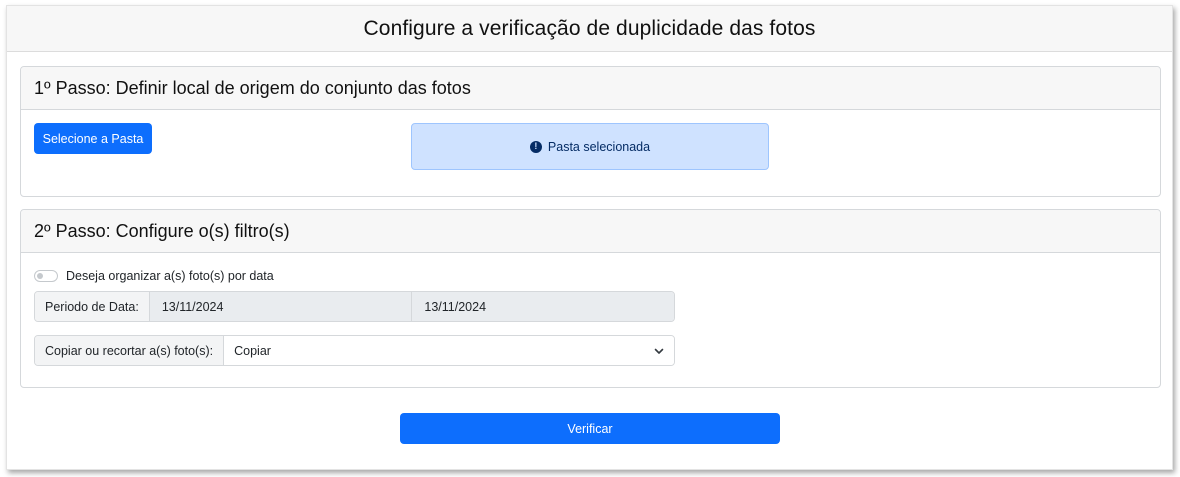 This screenshot has width=1180, height=477. What do you see at coordinates (543, 306) in the screenshot?
I see `date-end-input` at bounding box center [543, 306].